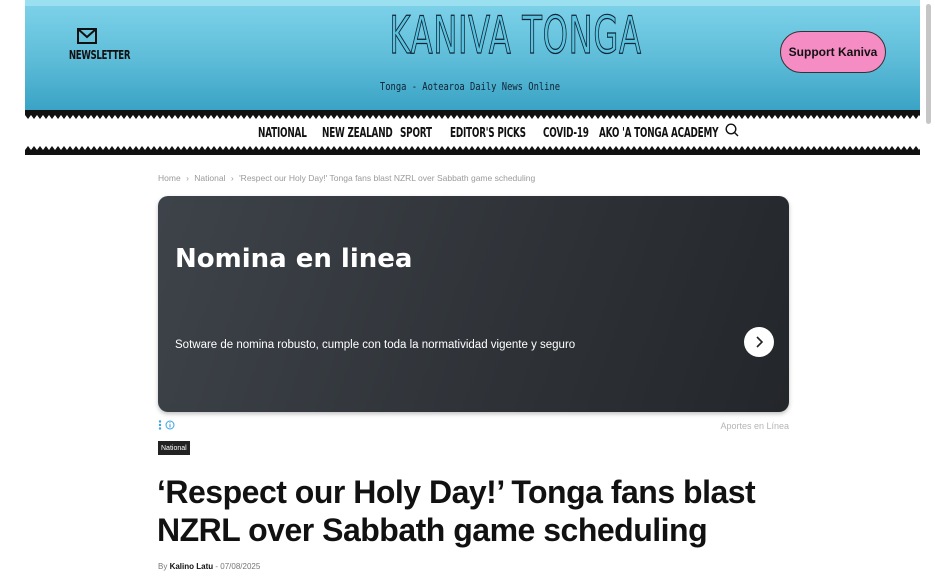 This screenshot has height=579, width=935. Describe the element at coordinates (754, 426) in the screenshot. I see `ad-source-link: Aportes en Línea` at that location.